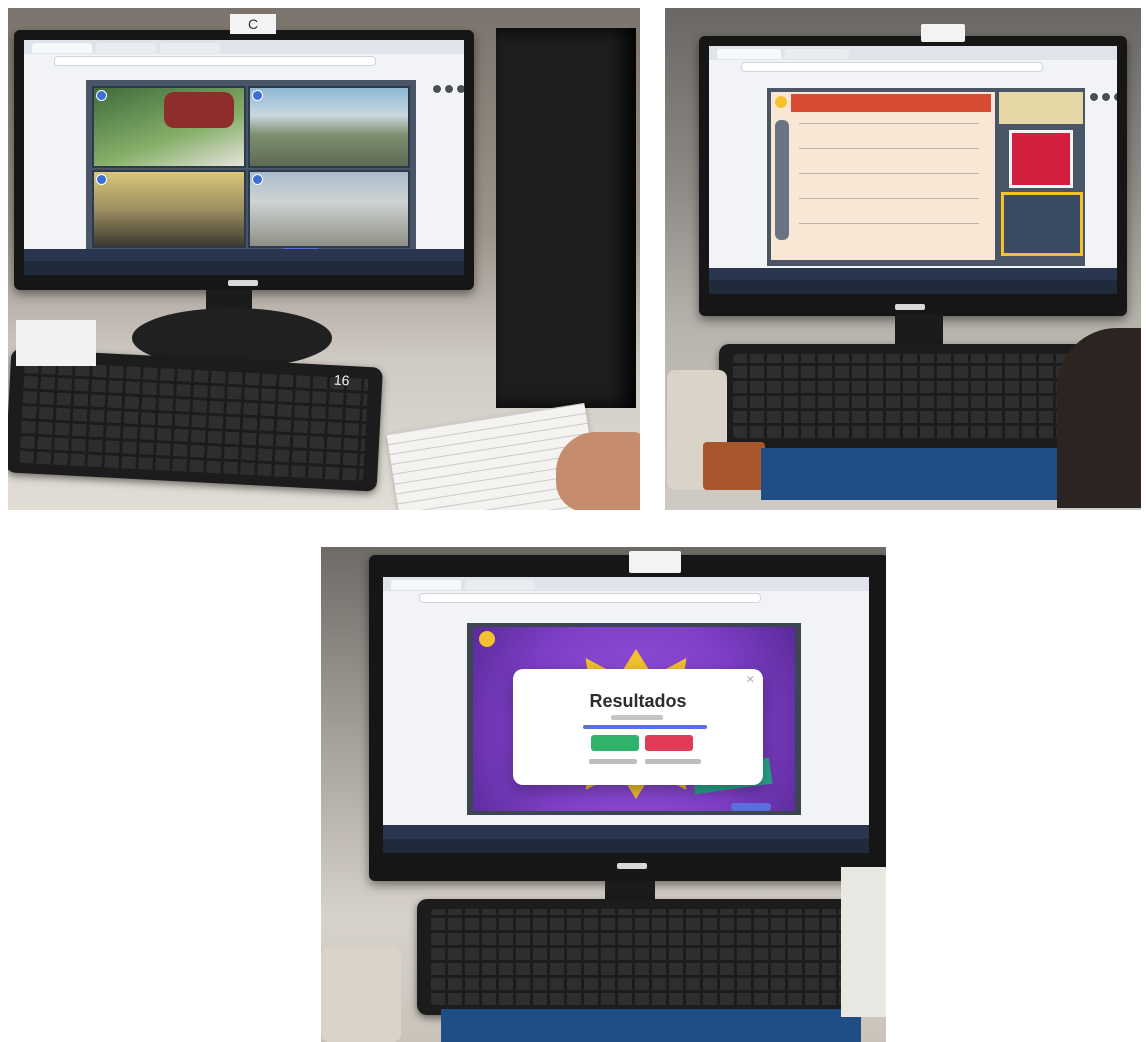 The height and width of the screenshot is (1042, 1146). I want to click on activity-instructions, so click(891, 103).